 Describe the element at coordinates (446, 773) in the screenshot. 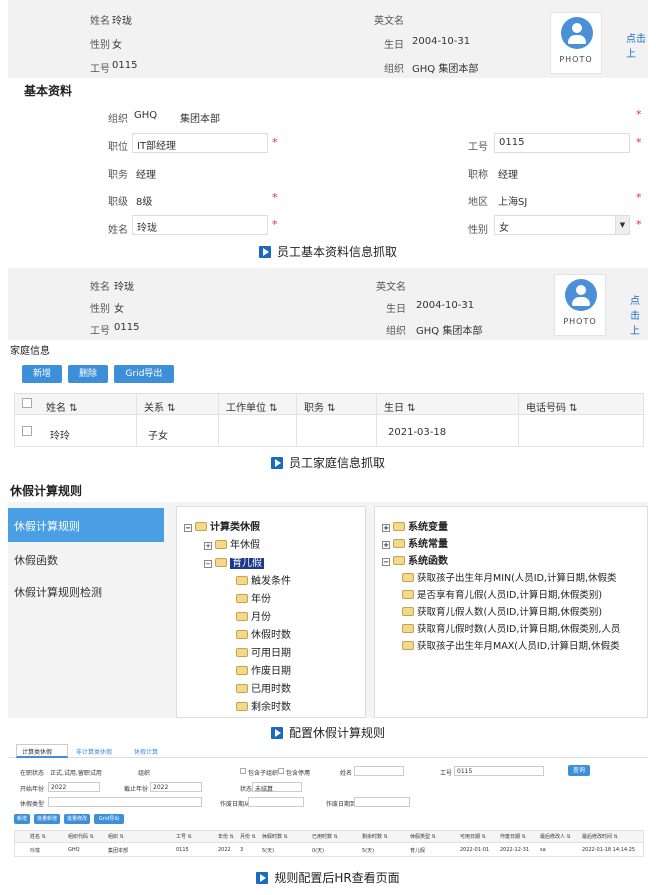

I see `filter-empno-label: 工号` at that location.